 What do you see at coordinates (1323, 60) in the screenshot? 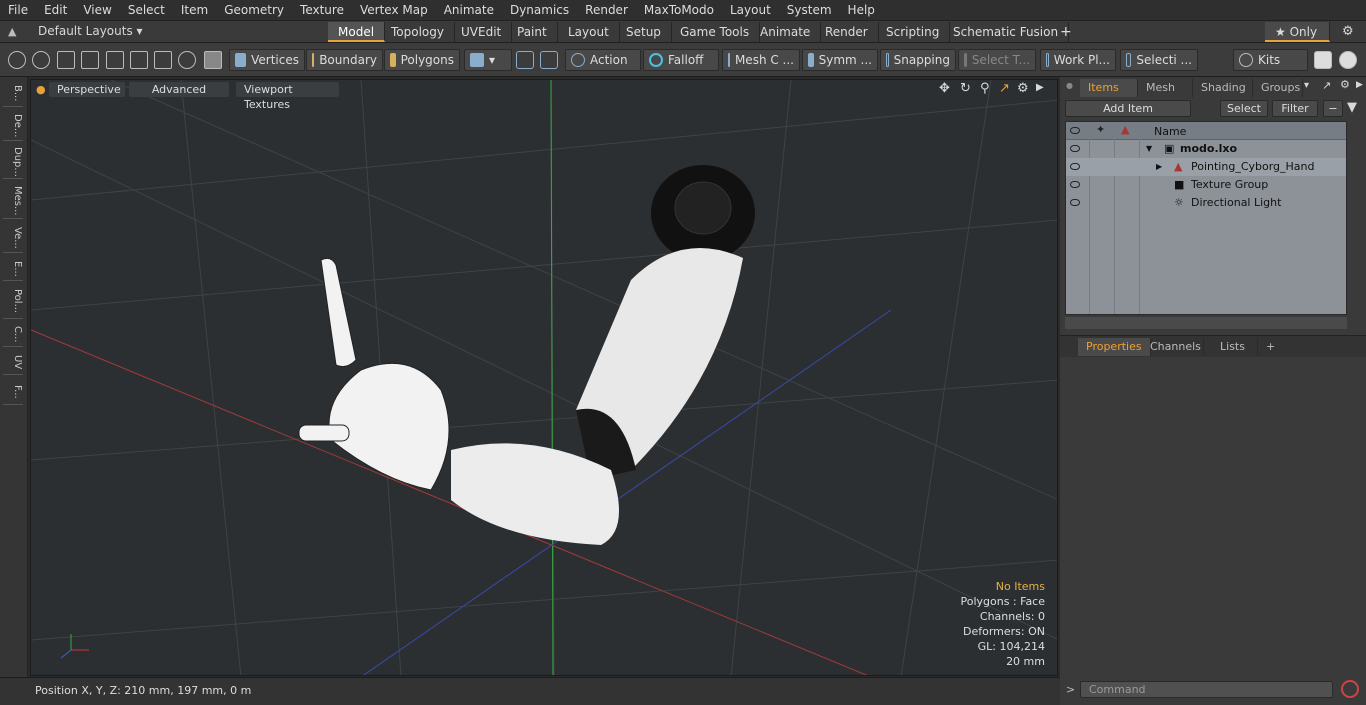
I see `unity-icon` at bounding box center [1323, 60].